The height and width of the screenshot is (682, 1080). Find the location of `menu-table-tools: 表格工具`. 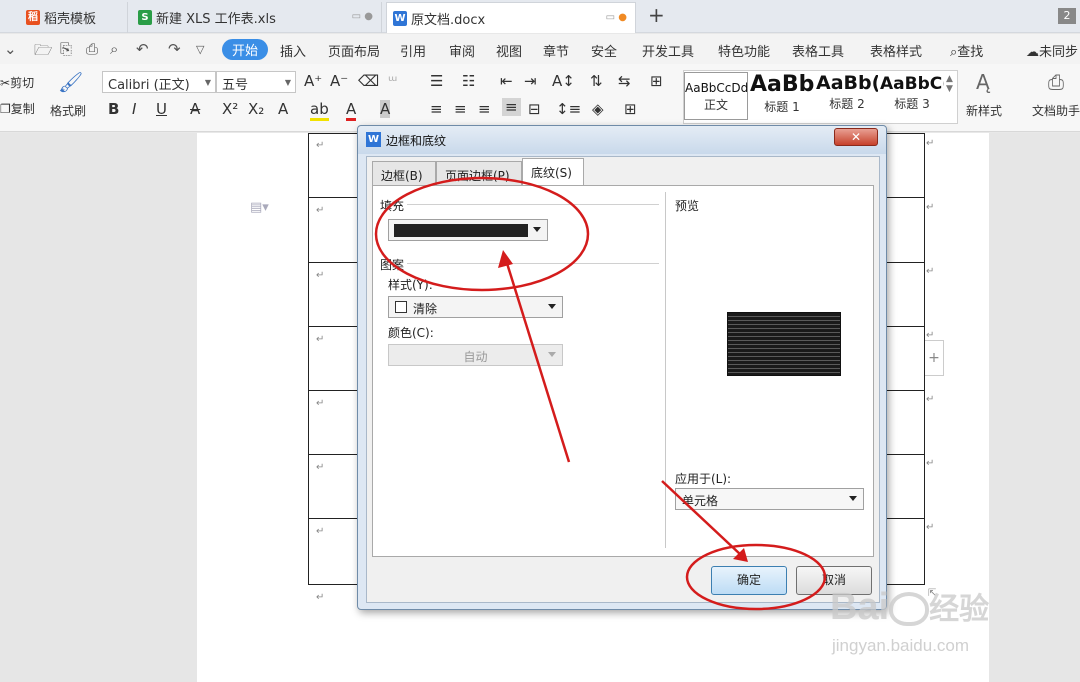

menu-table-tools: 表格工具 is located at coordinates (818, 50).